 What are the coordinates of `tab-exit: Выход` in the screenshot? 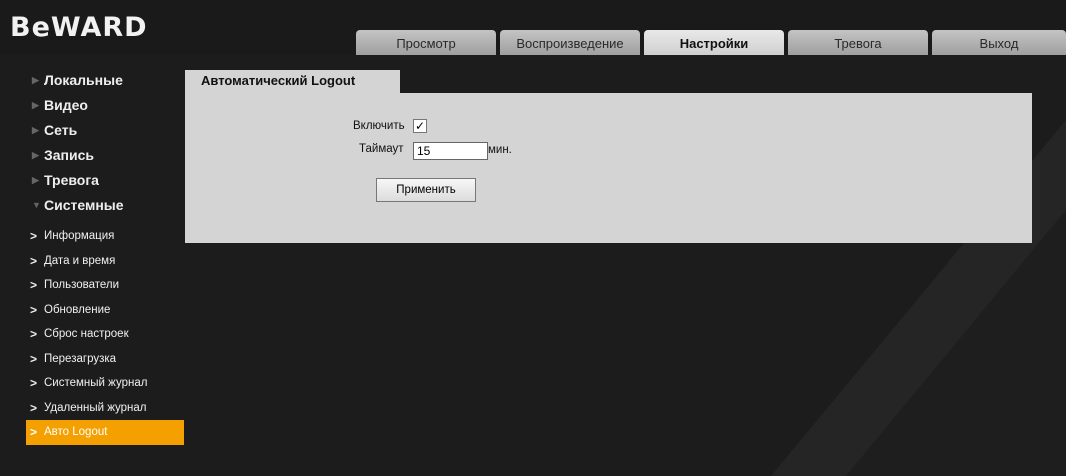 It's located at (999, 42).